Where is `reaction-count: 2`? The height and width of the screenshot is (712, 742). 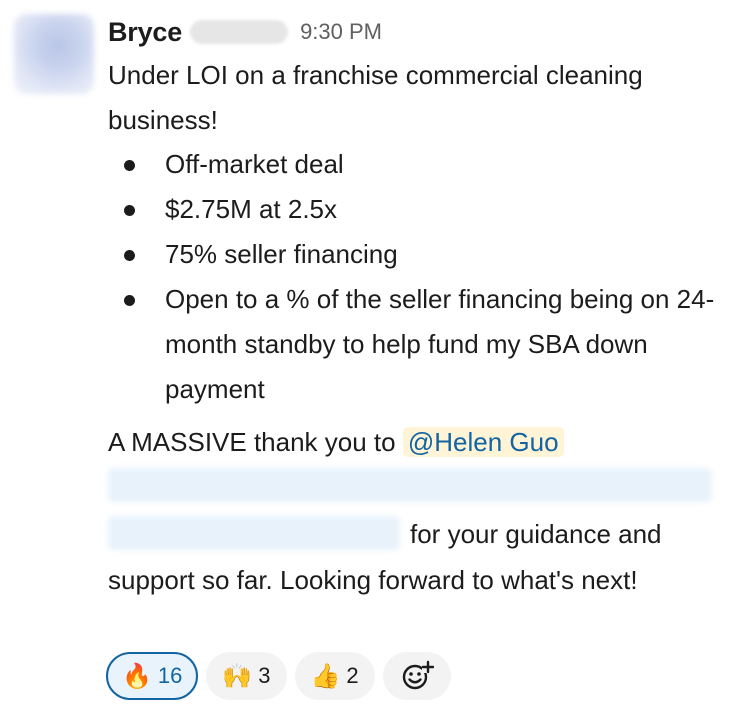
reaction-count: 2 is located at coordinates (352, 675).